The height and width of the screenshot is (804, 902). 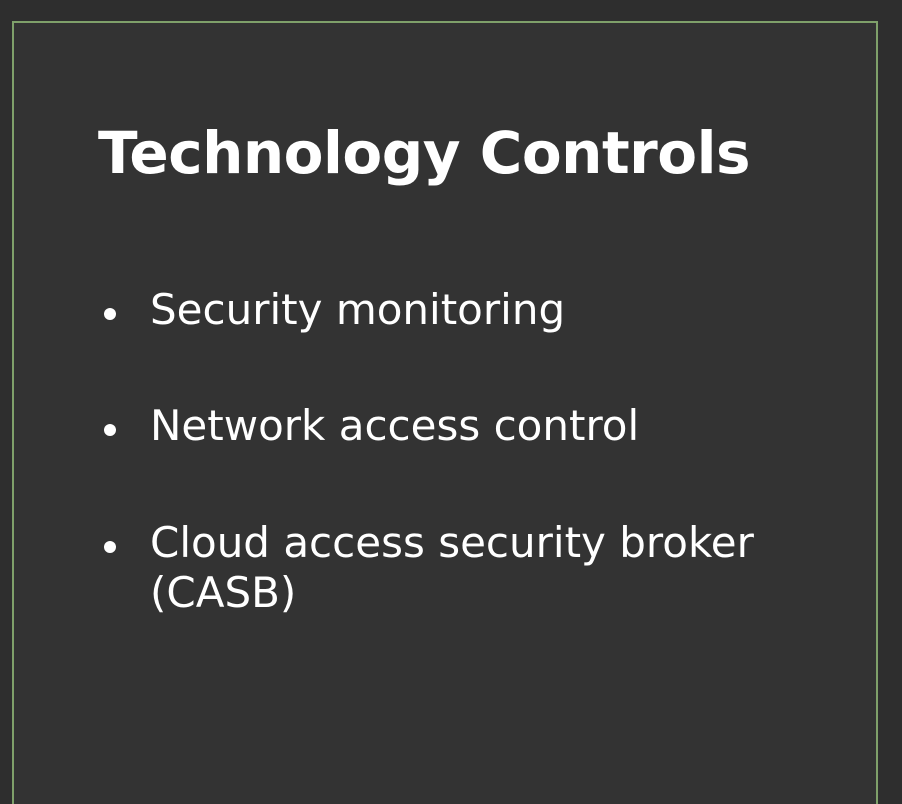 What do you see at coordinates (452, 567) in the screenshot?
I see `bullet-text: Cloud access security broker (CASB)` at bounding box center [452, 567].